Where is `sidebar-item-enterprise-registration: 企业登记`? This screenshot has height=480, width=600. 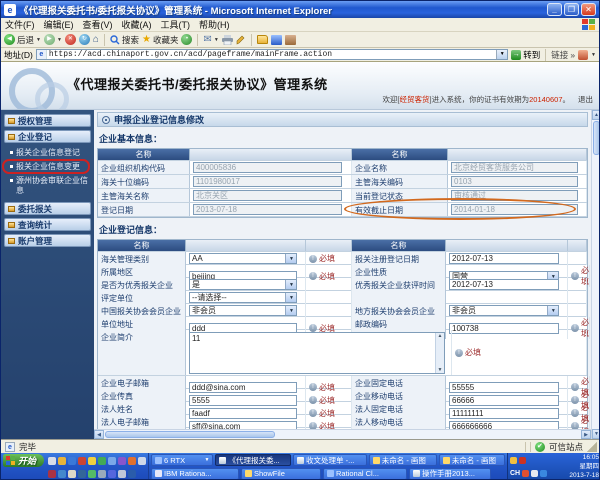 sidebar-item-enterprise-registration: 企业登记 is located at coordinates (47, 136).